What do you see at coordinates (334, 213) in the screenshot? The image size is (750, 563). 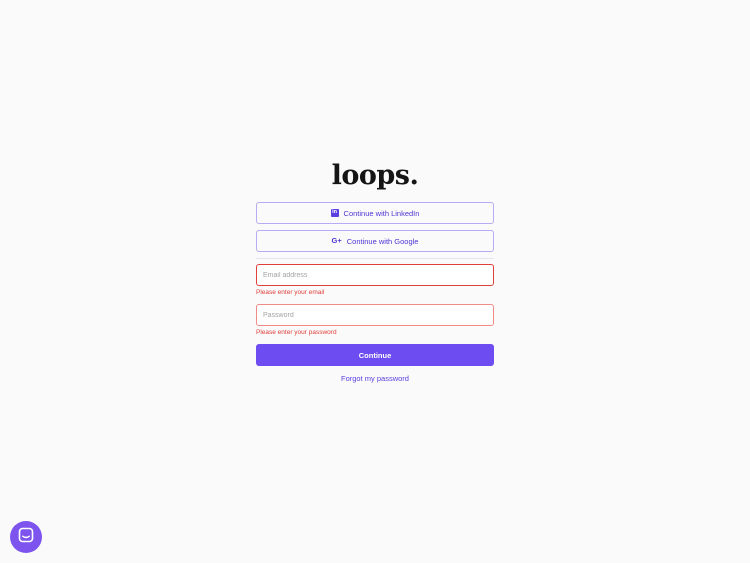 I see `linkedin-icon: in` at bounding box center [334, 213].